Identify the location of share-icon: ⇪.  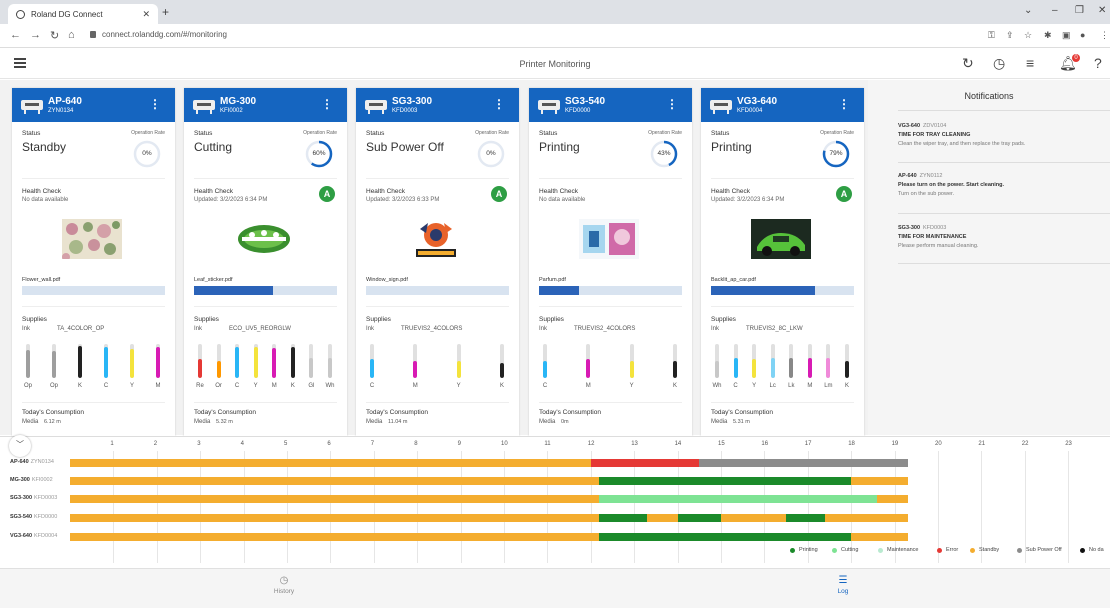
(1010, 35).